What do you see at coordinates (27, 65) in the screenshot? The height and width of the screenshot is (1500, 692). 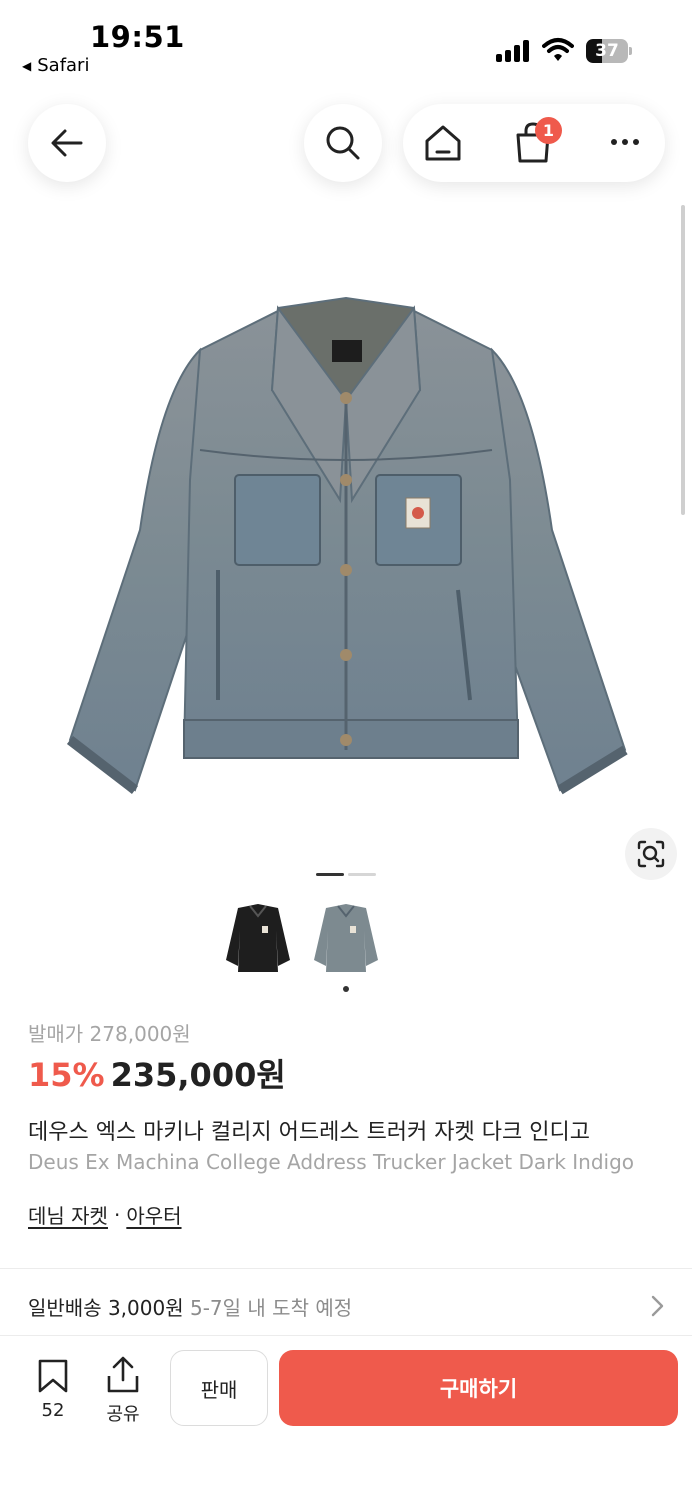 I see `back-triangle-icon: ◀` at bounding box center [27, 65].